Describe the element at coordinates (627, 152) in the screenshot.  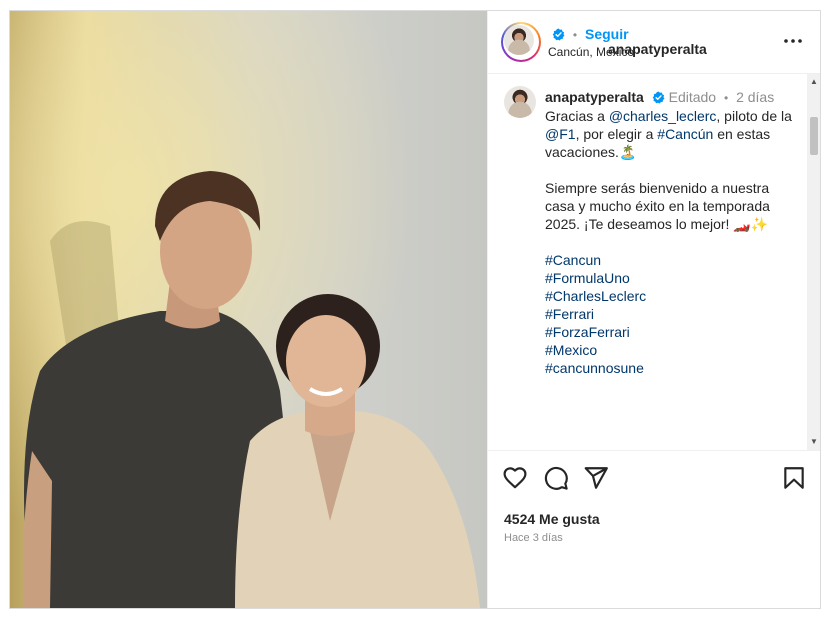
I see `island-emoji: 🏝️` at that location.